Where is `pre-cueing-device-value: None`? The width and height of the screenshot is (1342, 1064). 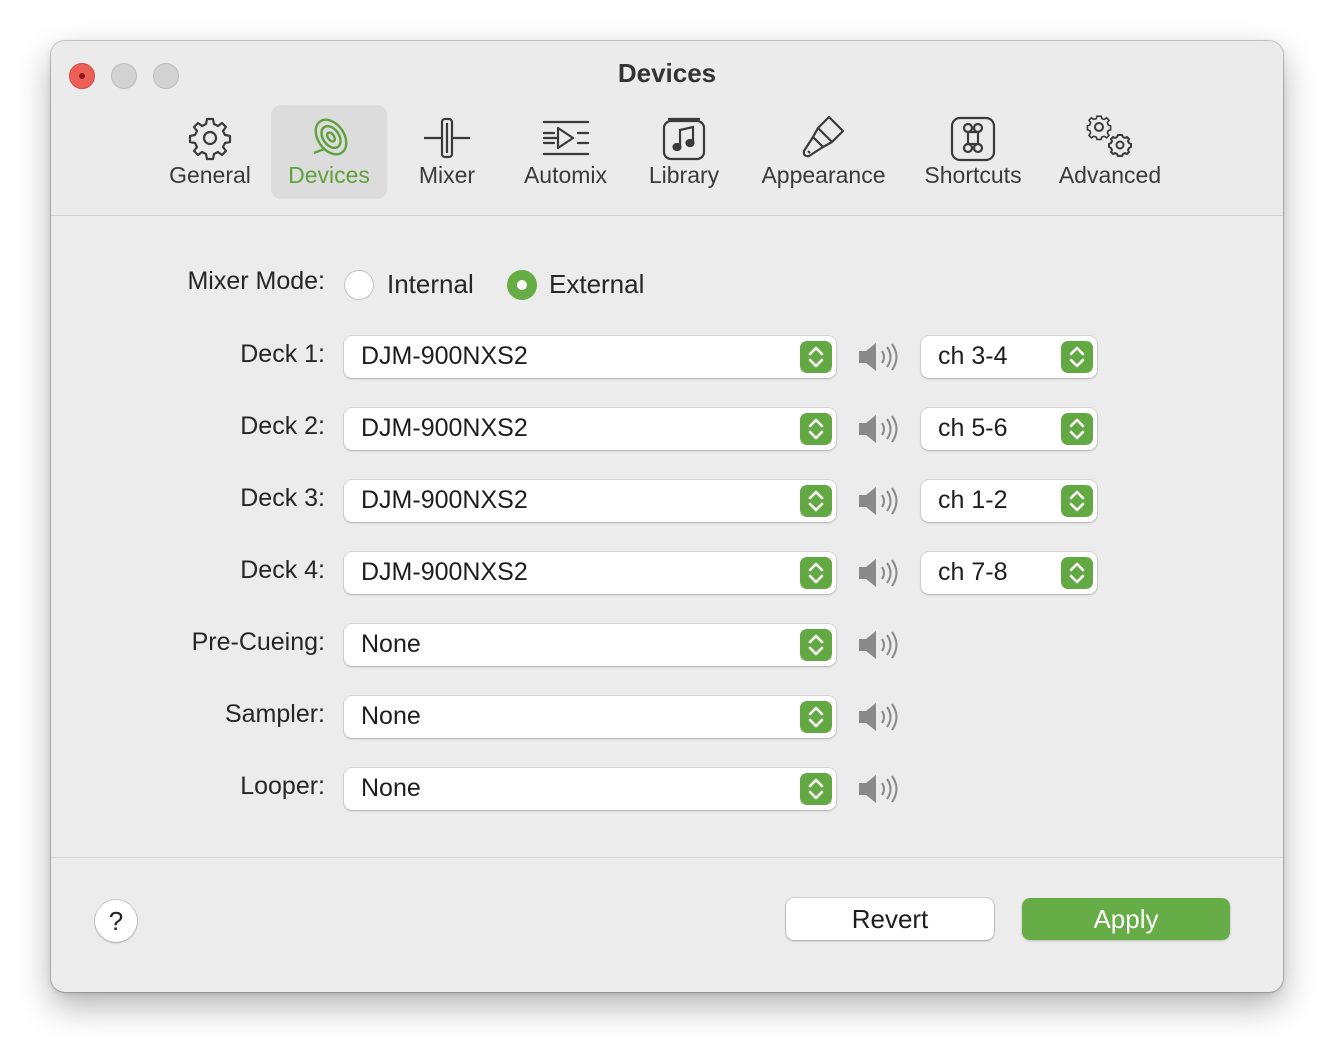
pre-cueing-device-value: None is located at coordinates (391, 644).